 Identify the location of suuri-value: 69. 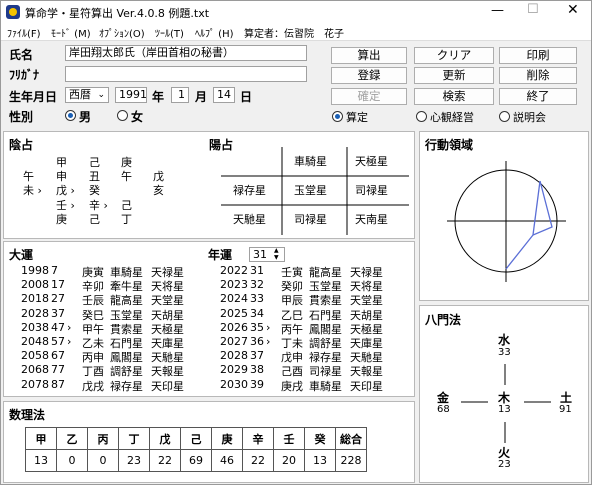
(196, 460).